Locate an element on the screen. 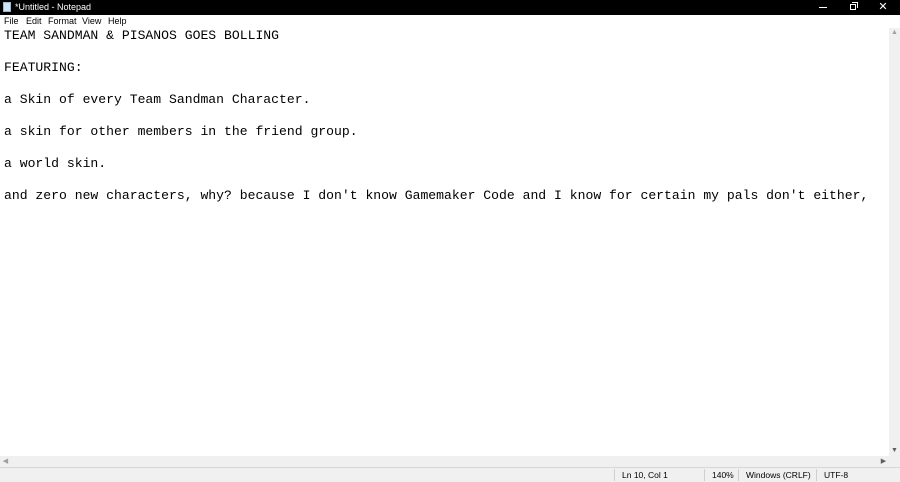  status-bar: Ln 10, Col 1 140% Windows (CRLF) UTF-8 is located at coordinates (450, 474).